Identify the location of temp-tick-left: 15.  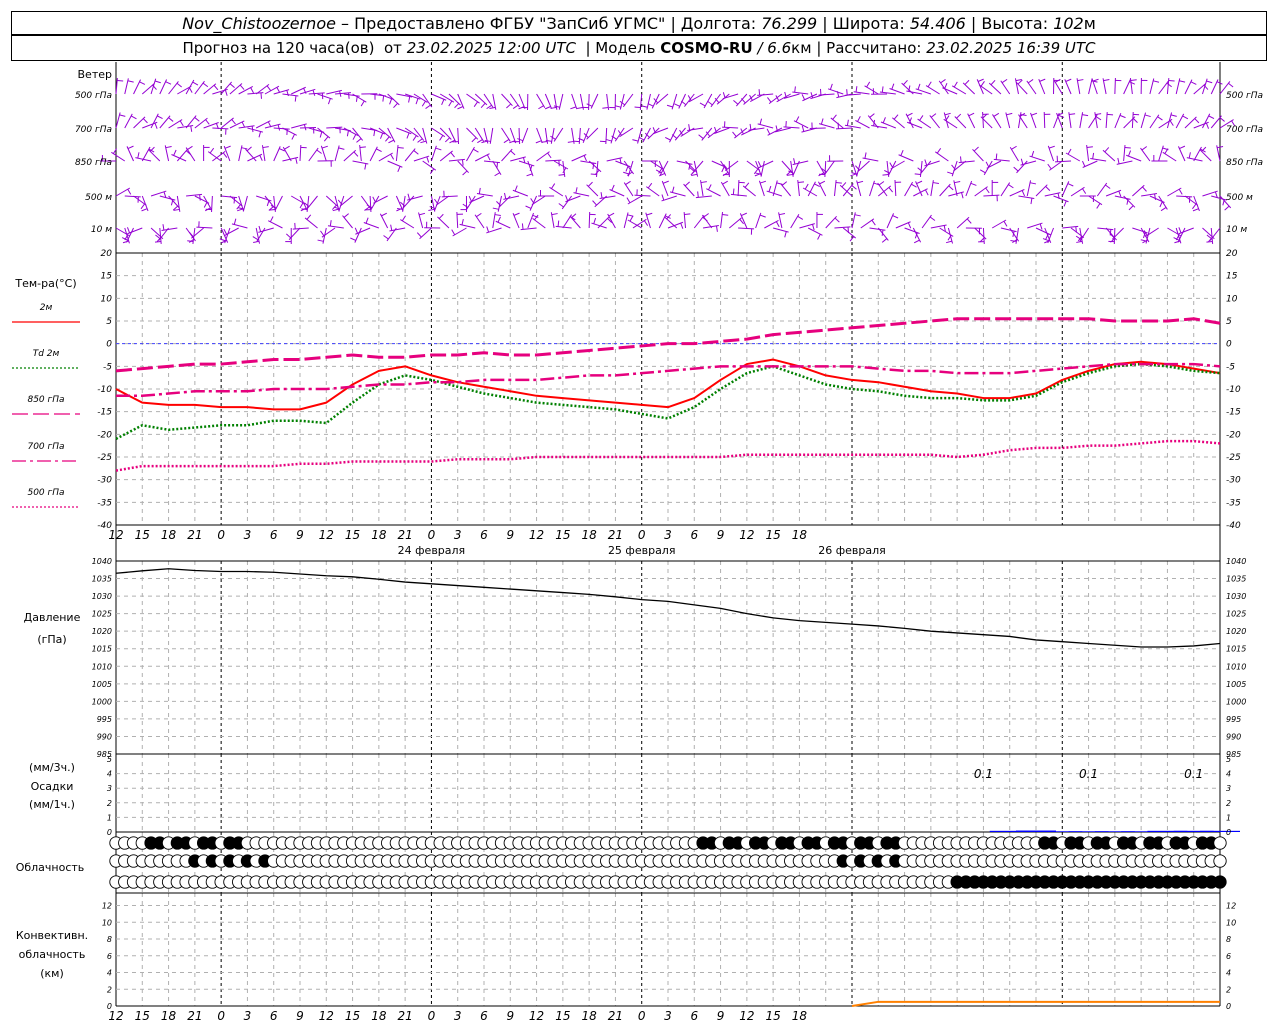
(107, 277).